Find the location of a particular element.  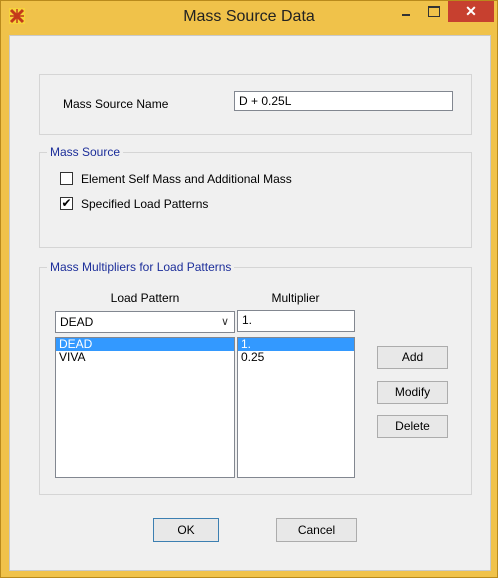

load-pattern-dropdown: DEAD ∨ is located at coordinates (145, 322).